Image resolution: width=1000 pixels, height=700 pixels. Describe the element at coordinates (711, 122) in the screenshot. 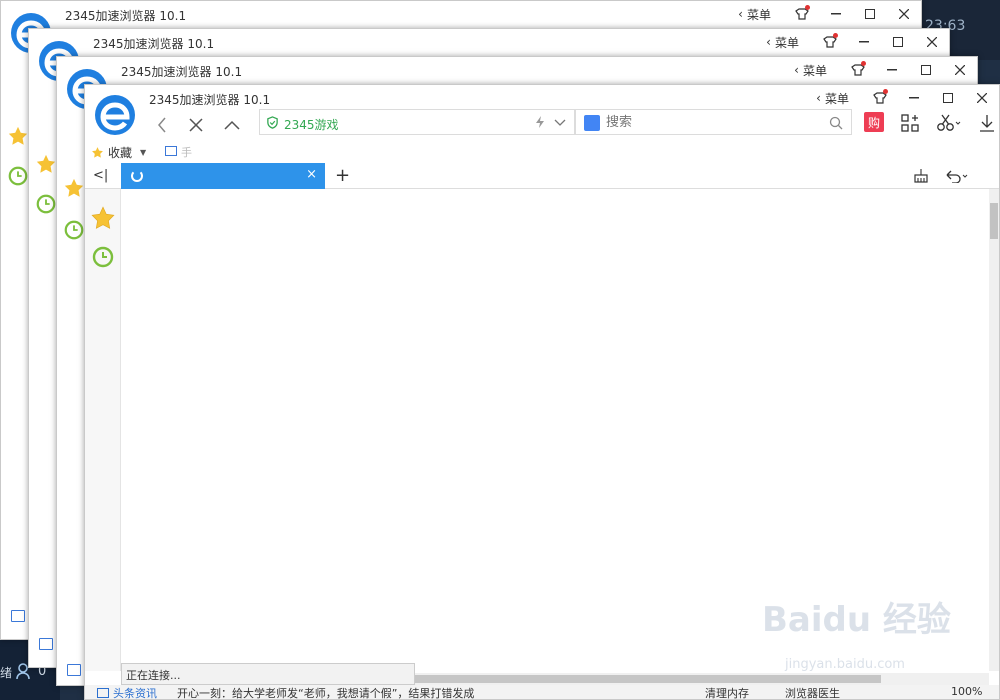

I see `search-input` at that location.